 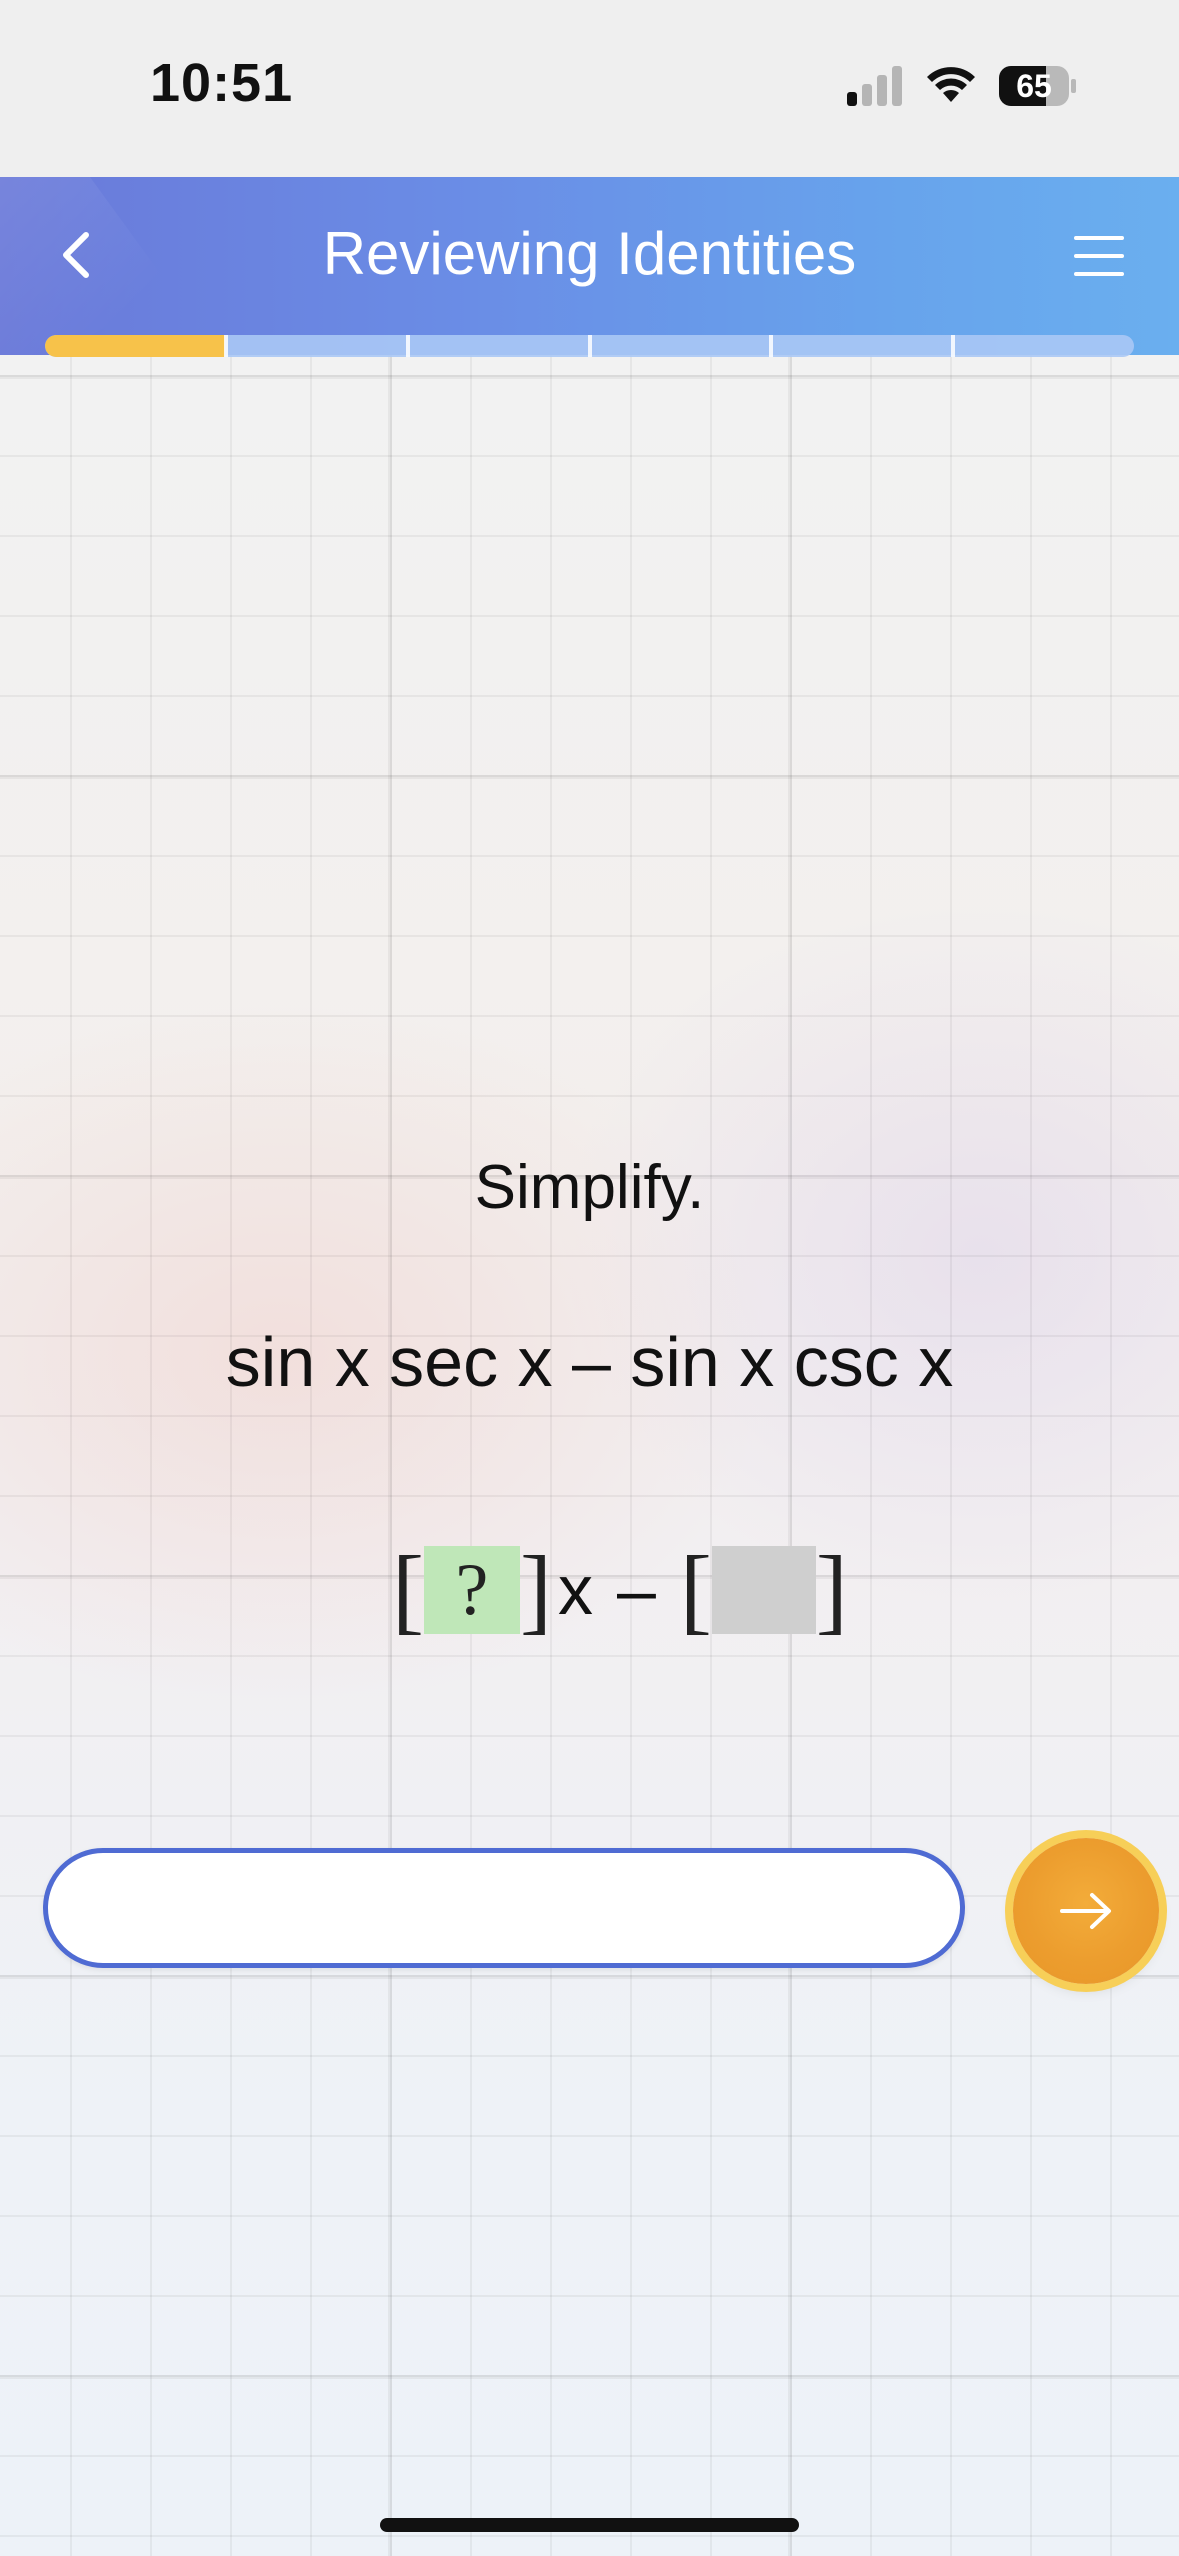 What do you see at coordinates (589, 88) in the screenshot?
I see `status-bar: 10:51 65` at bounding box center [589, 88].